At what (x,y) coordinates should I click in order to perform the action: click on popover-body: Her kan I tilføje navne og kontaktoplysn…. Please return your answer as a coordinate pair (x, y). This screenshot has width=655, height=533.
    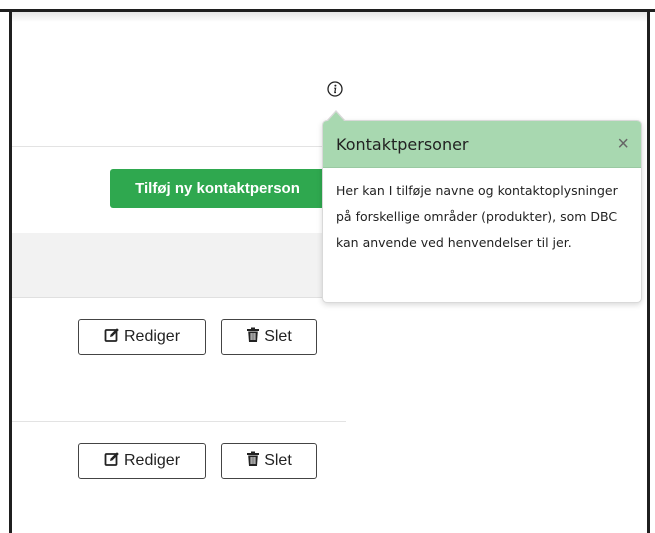
    Looking at the image, I should click on (477, 216).